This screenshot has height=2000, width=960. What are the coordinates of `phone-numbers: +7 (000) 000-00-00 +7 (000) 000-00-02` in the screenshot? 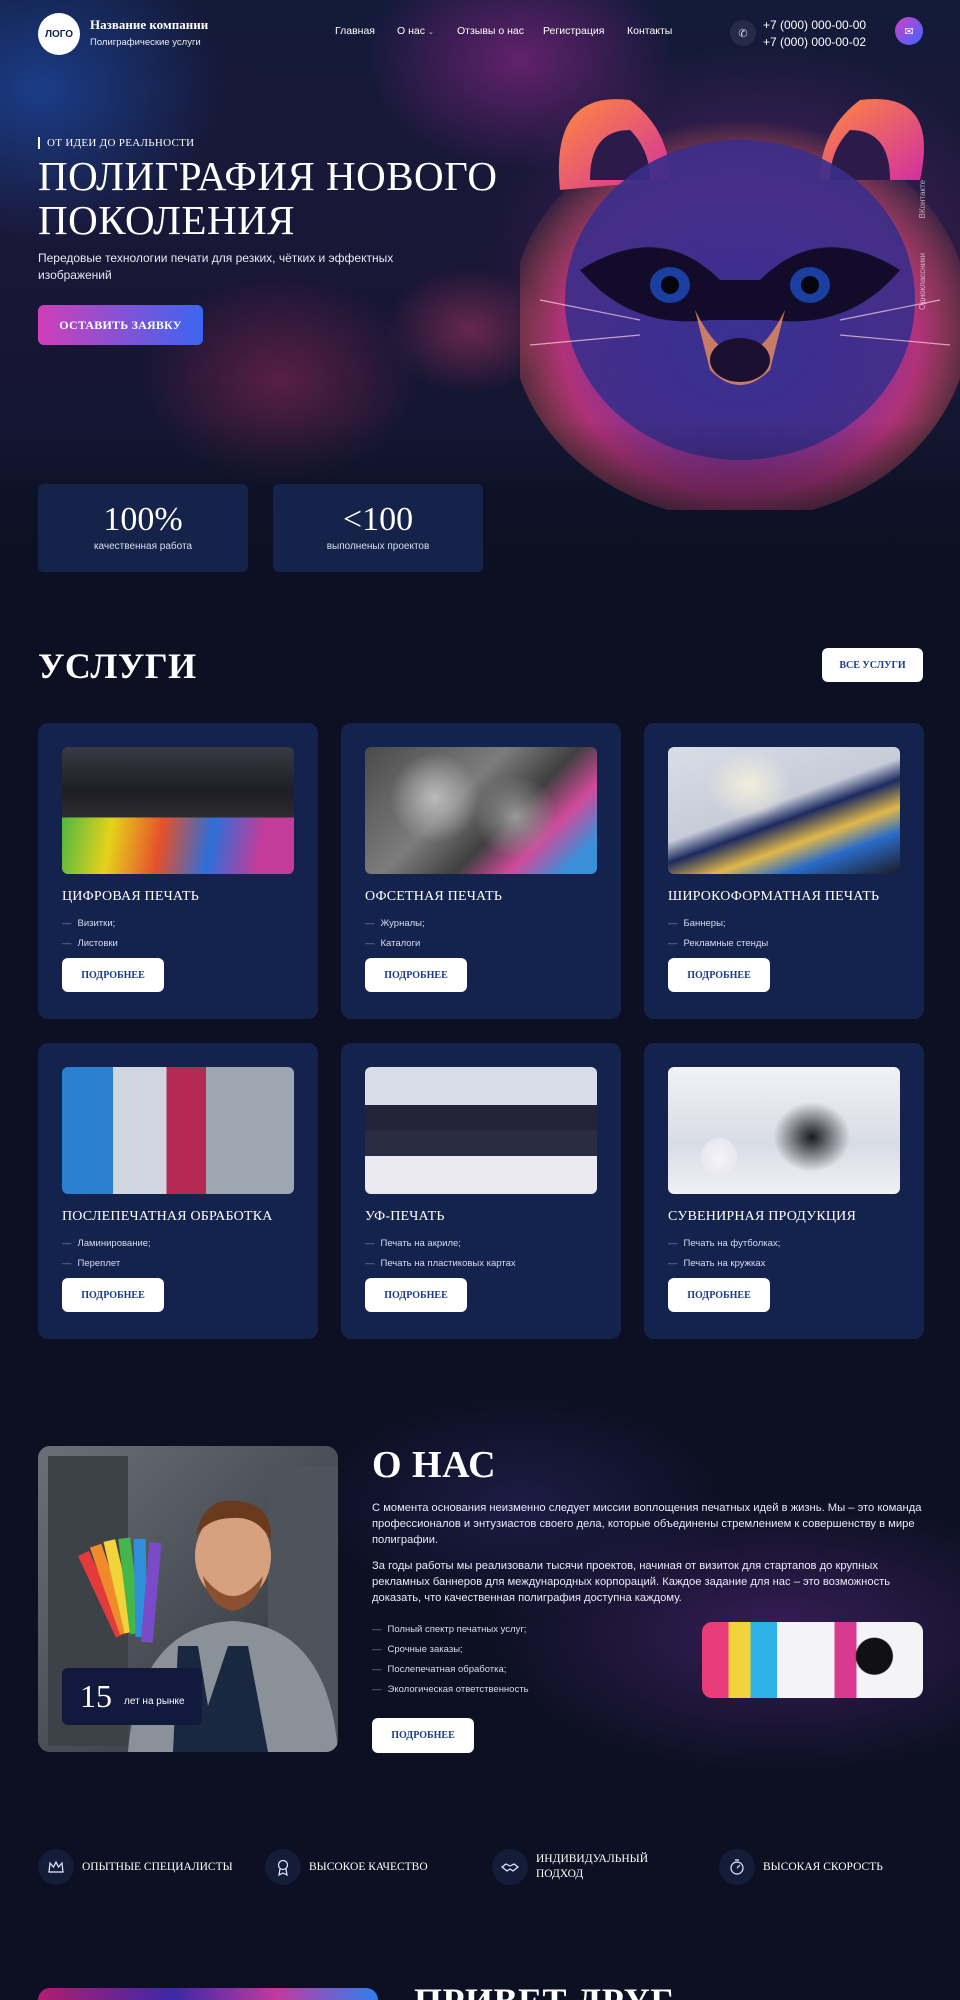 It's located at (814, 34).